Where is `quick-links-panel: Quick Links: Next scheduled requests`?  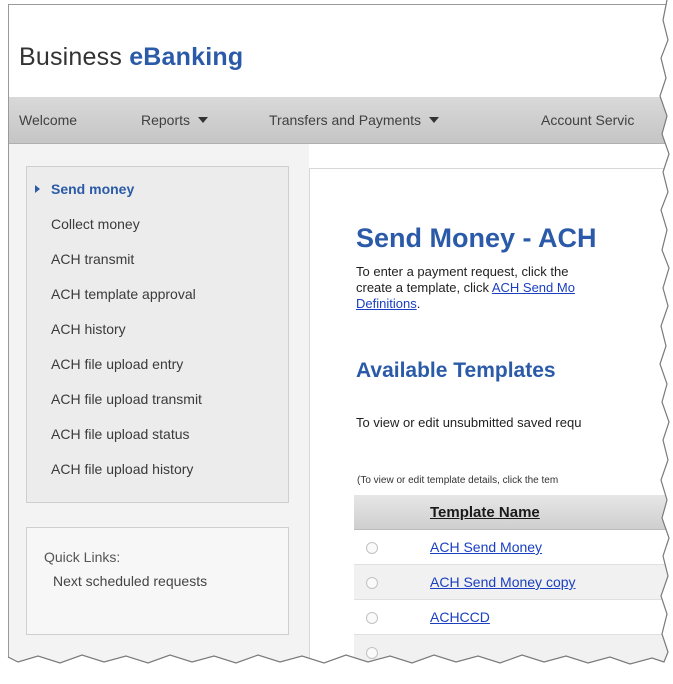
quick-links-panel: Quick Links: Next scheduled requests is located at coordinates (157, 581).